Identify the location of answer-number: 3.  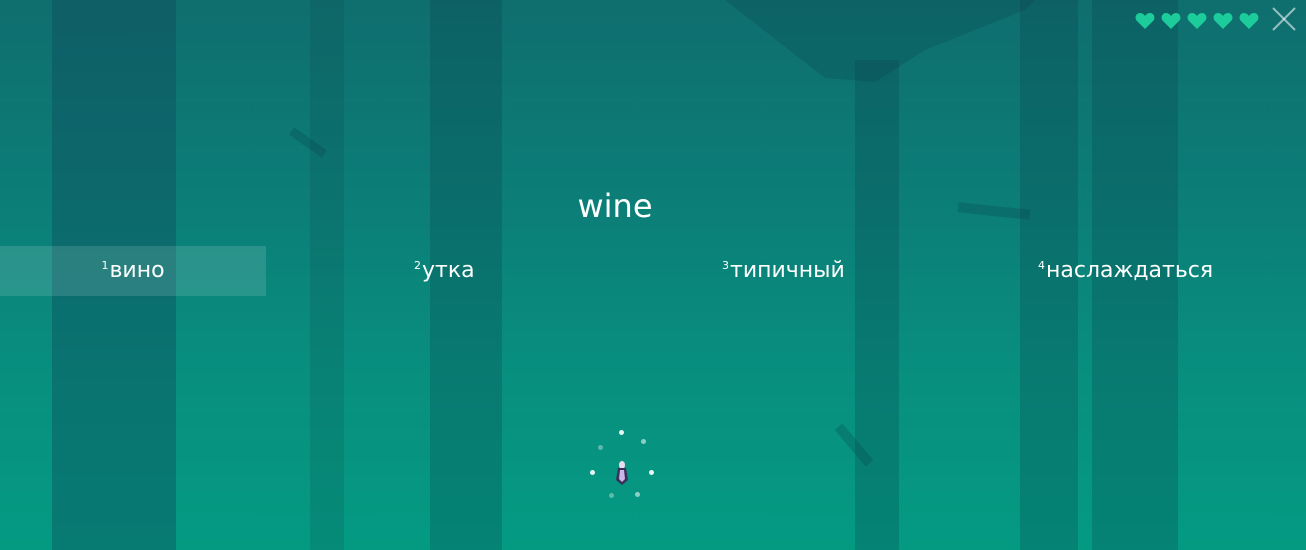
(725, 265).